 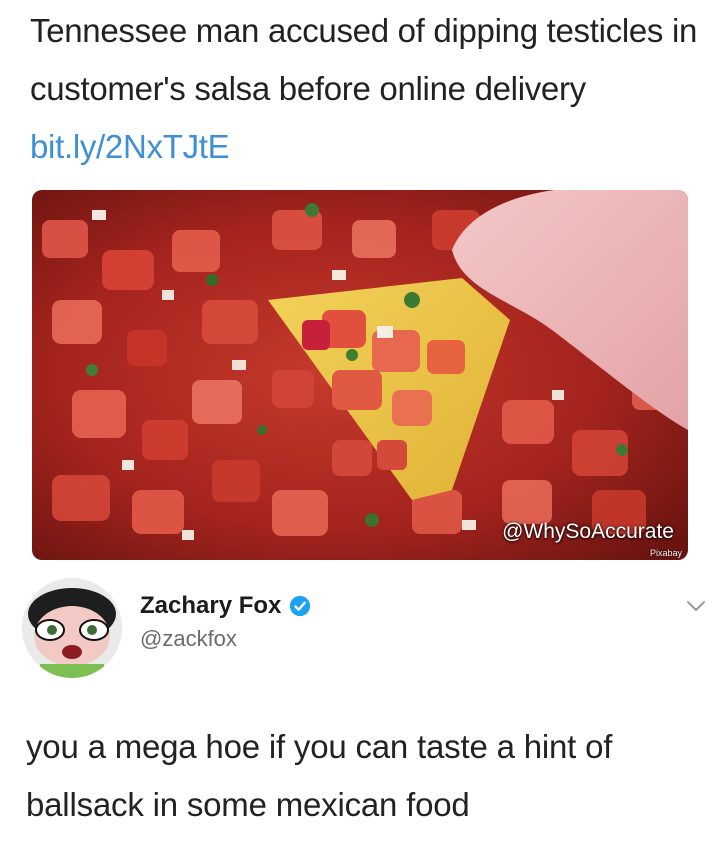 I want to click on article-link: bit.ly/2NxTJtE, so click(x=130, y=146).